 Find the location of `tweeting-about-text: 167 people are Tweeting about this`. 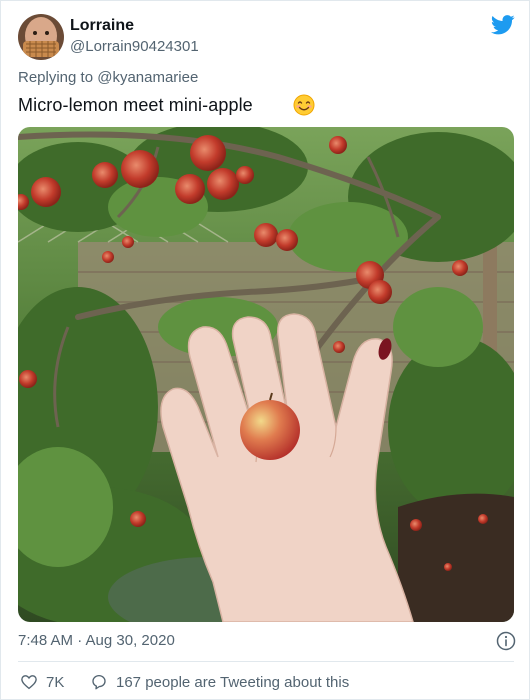

tweeting-about-text: 167 people are Tweeting about this is located at coordinates (233, 682).